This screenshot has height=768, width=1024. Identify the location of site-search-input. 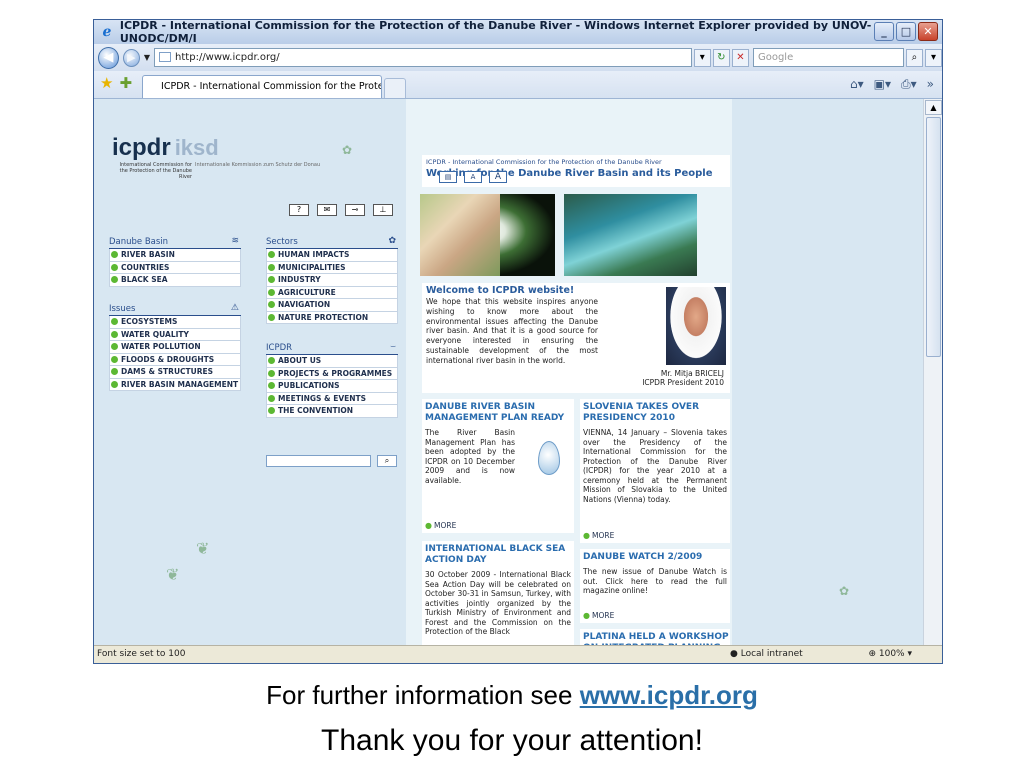
(318, 461).